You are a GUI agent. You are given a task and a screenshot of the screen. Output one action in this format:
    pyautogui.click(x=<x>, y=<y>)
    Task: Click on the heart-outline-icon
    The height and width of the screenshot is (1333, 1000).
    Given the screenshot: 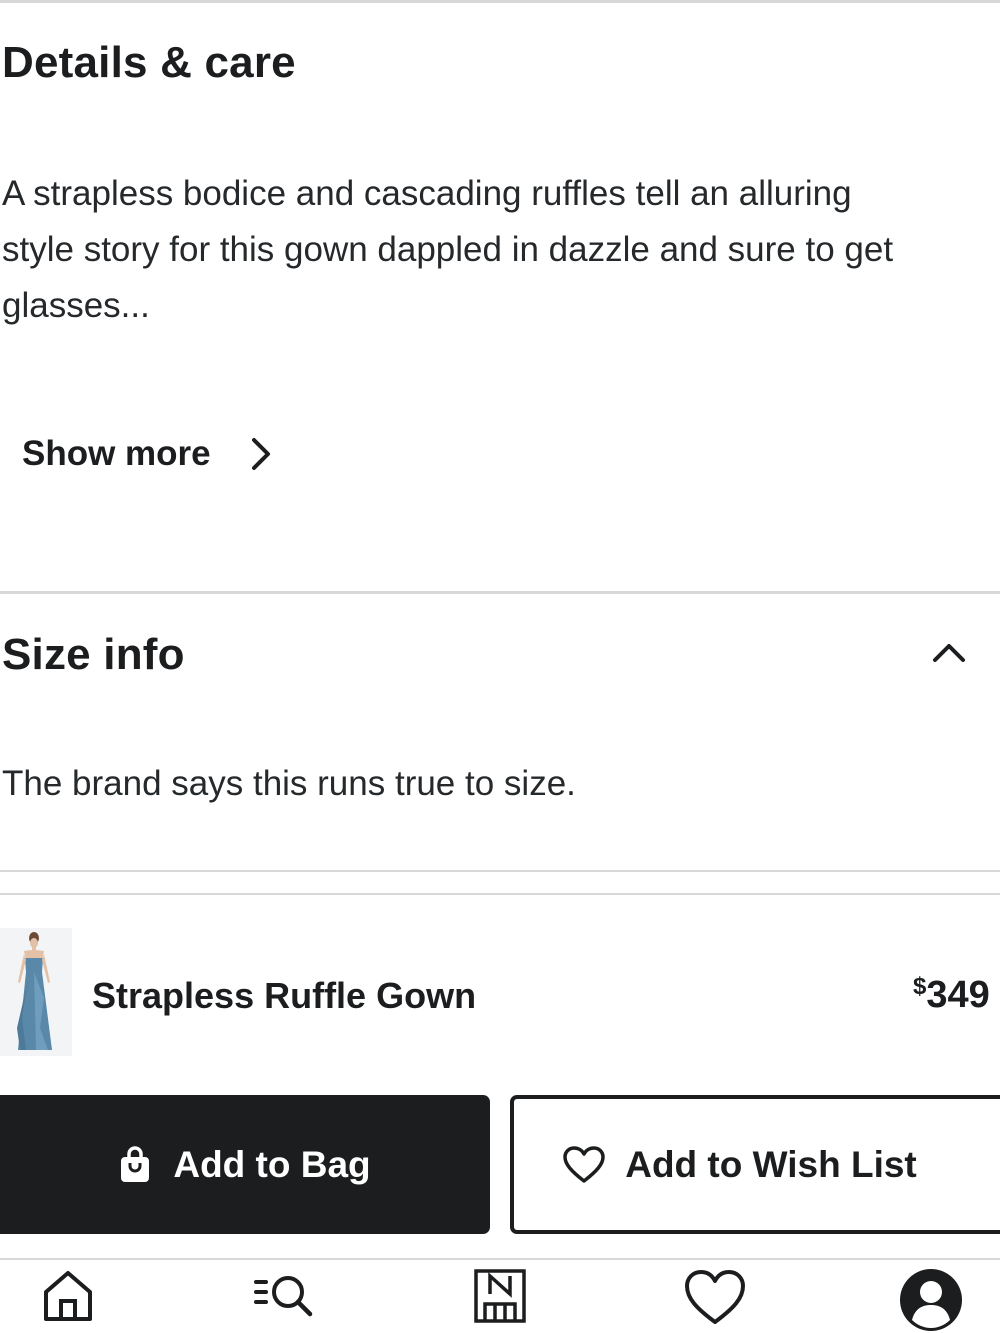 What is the action you would take?
    pyautogui.click(x=584, y=1164)
    